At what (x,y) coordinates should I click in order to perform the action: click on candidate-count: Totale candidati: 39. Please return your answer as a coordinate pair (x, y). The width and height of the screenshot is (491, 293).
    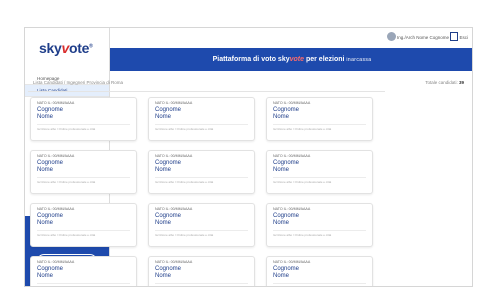
    Looking at the image, I should click on (444, 82).